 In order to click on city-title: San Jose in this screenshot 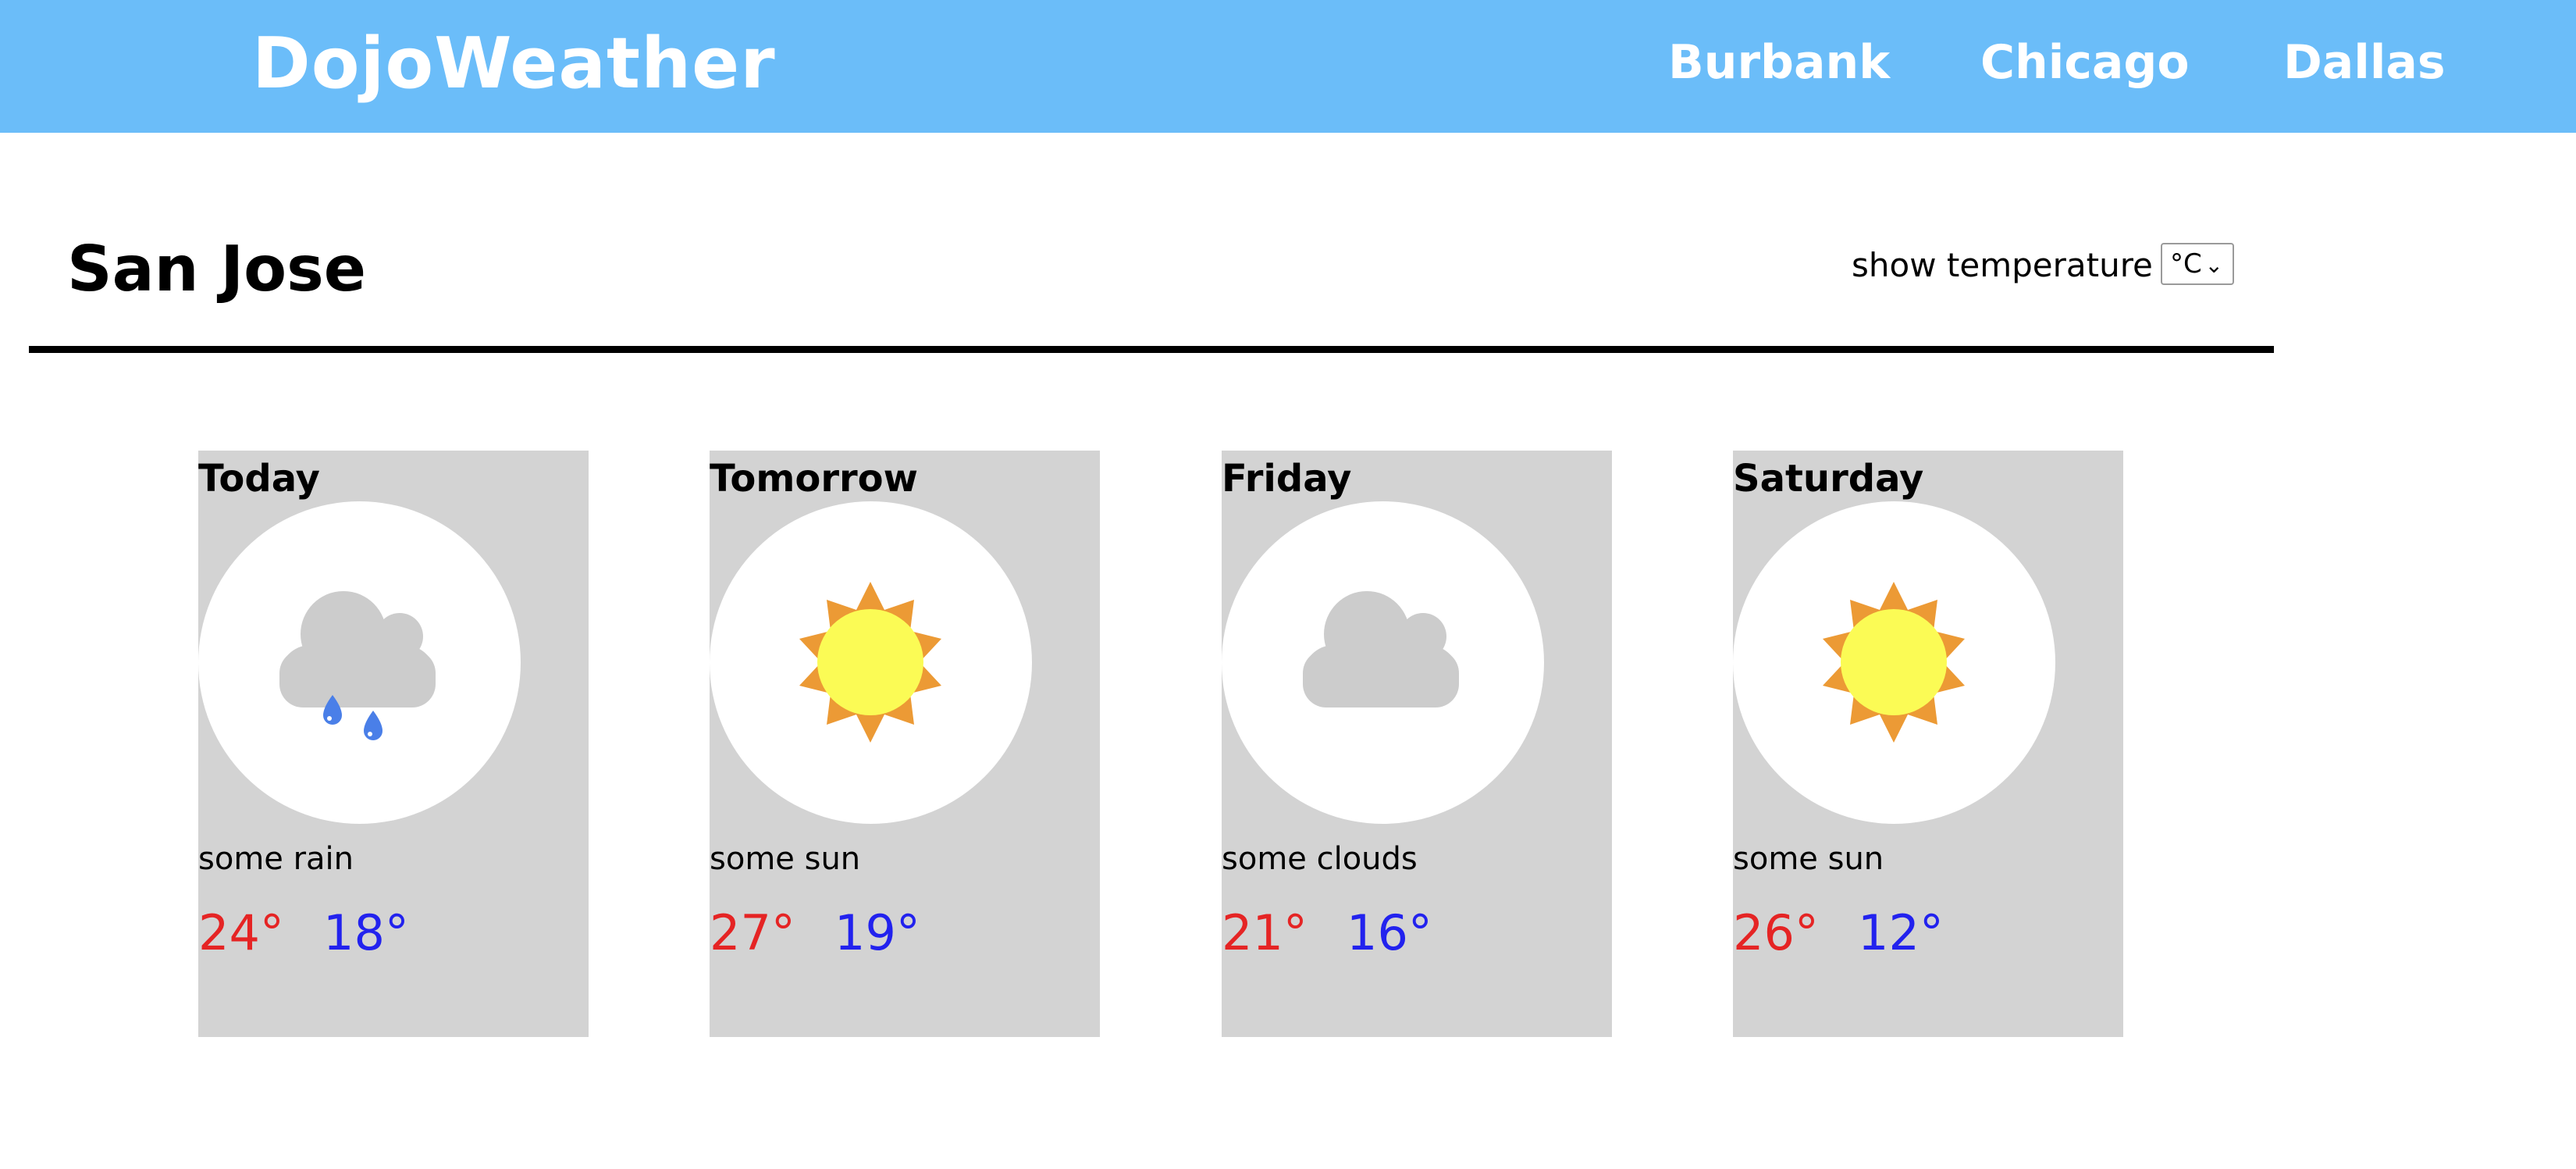, I will do `click(217, 269)`.